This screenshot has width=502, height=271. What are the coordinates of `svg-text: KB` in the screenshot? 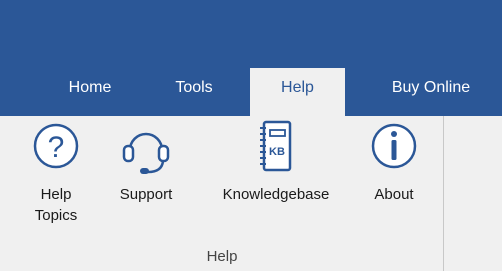 It's located at (277, 152).